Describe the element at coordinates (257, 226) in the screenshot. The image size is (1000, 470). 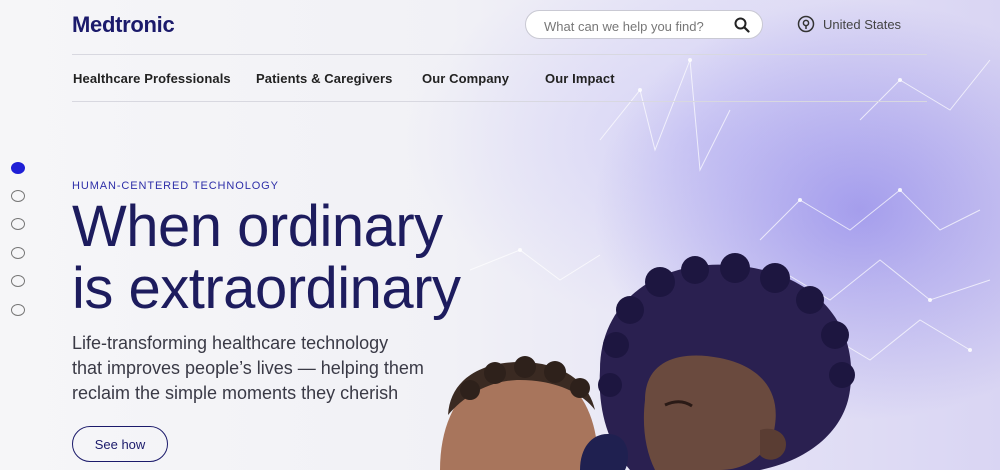
I see `headline-line-1: When ordinary` at that location.